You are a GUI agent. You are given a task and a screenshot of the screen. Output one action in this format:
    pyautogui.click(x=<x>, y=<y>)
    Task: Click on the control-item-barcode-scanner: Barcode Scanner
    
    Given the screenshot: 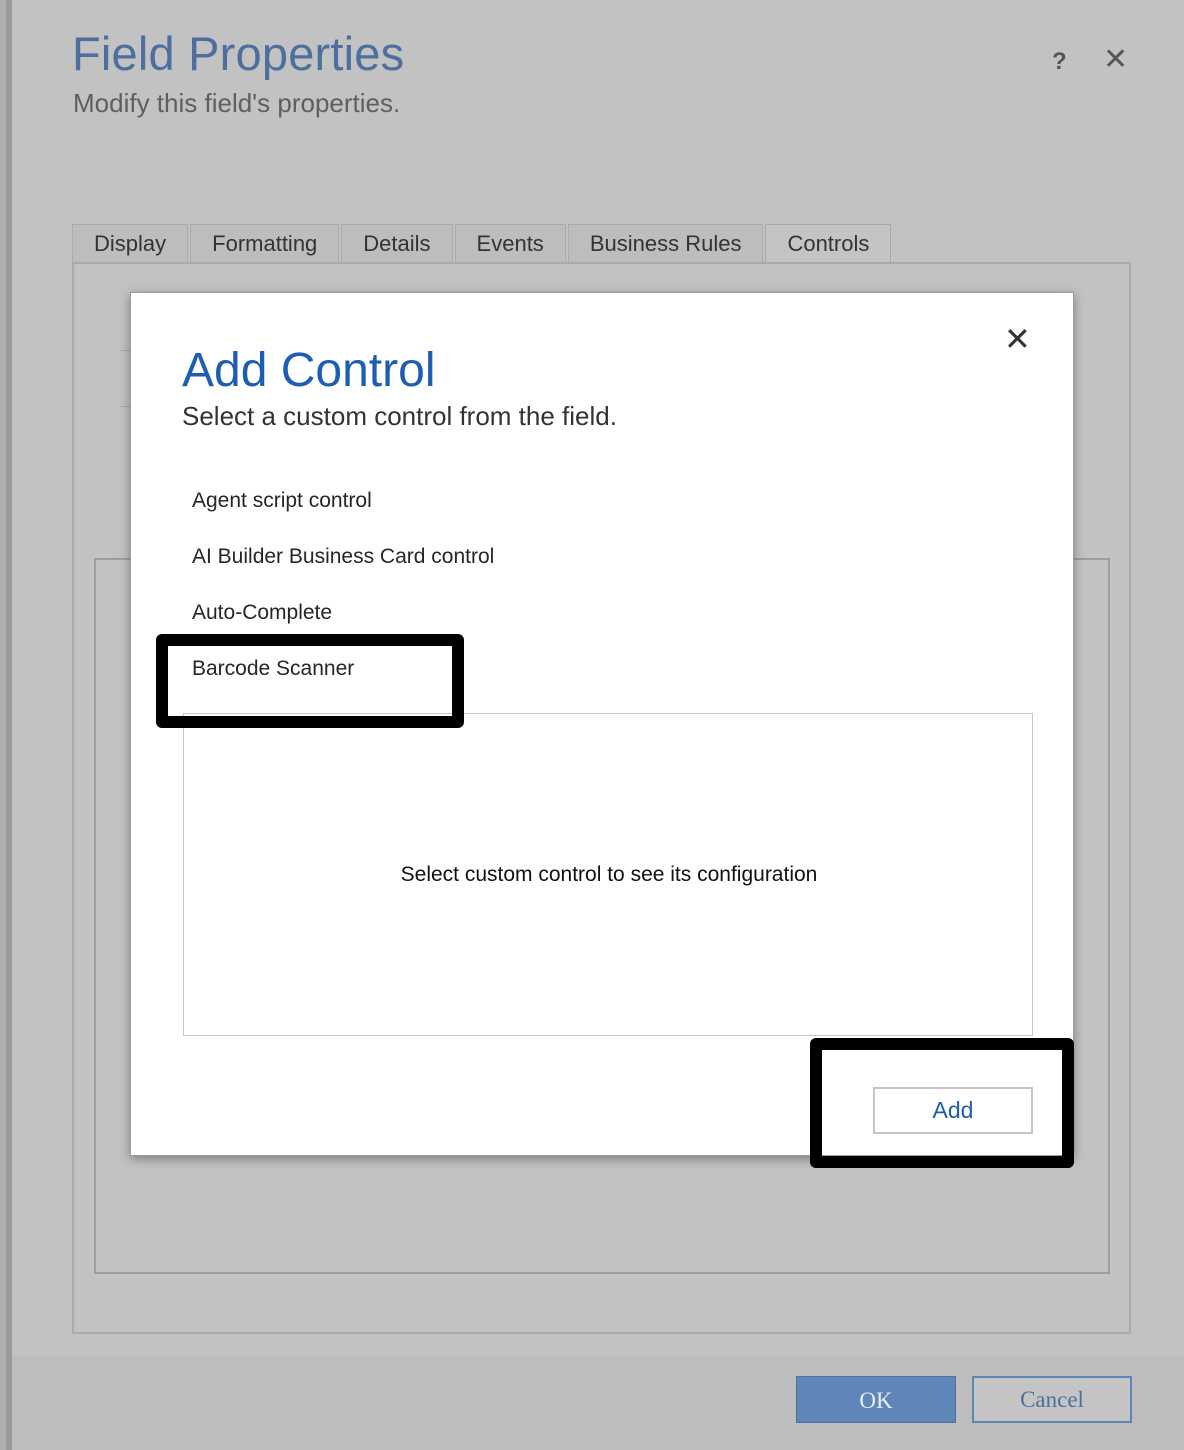 What is the action you would take?
    pyautogui.click(x=343, y=681)
    